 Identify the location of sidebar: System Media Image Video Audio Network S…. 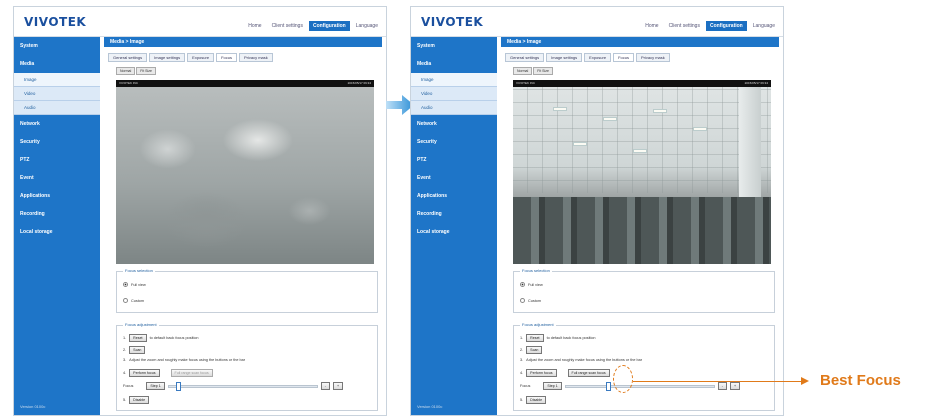
(454, 226).